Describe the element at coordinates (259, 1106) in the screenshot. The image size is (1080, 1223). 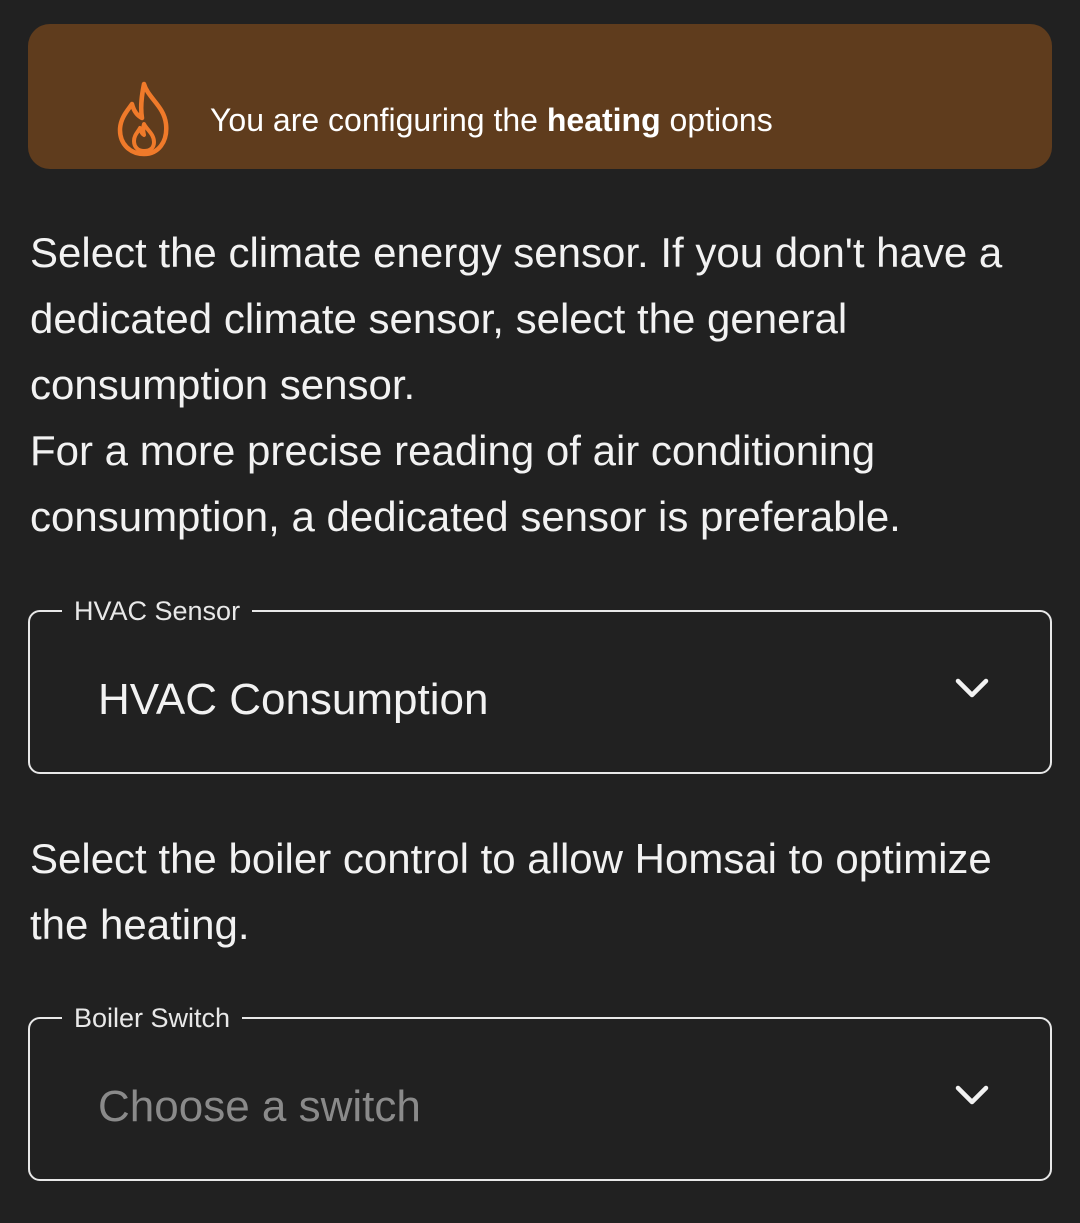
I see `boiler-switch-placeholder: Choose a switch` at that location.